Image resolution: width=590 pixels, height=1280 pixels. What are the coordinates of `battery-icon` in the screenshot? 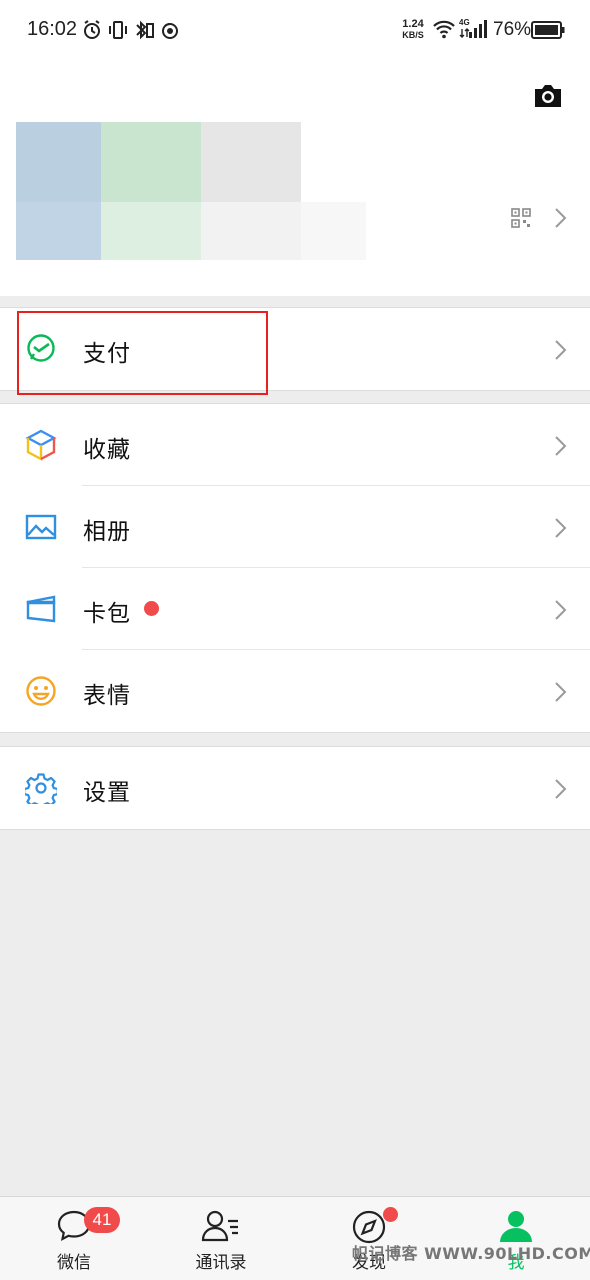 It's located at (548, 30).